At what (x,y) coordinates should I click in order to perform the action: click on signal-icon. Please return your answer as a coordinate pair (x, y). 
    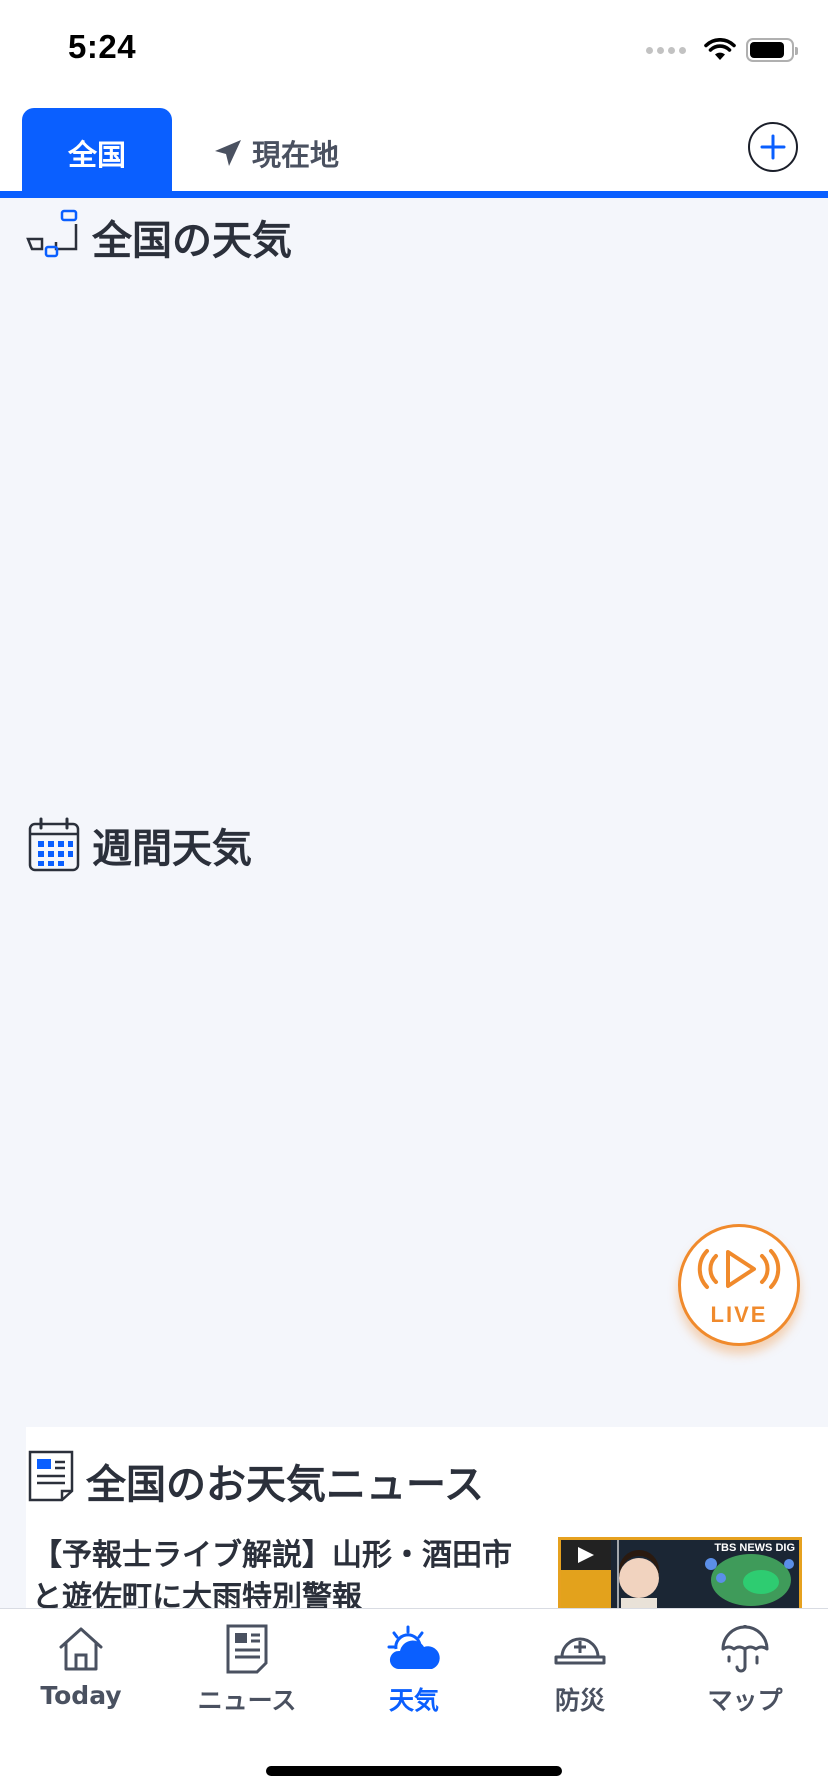
    Looking at the image, I should click on (666, 50).